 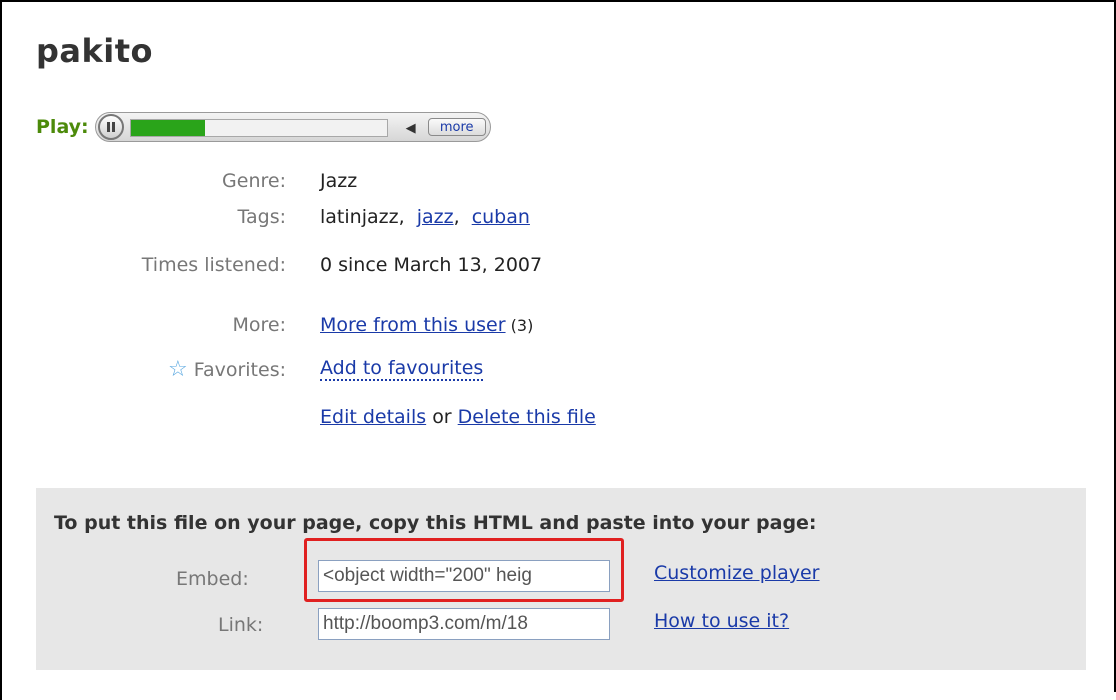 I want to click on more-value-row: More from this user (3), so click(x=426, y=325).